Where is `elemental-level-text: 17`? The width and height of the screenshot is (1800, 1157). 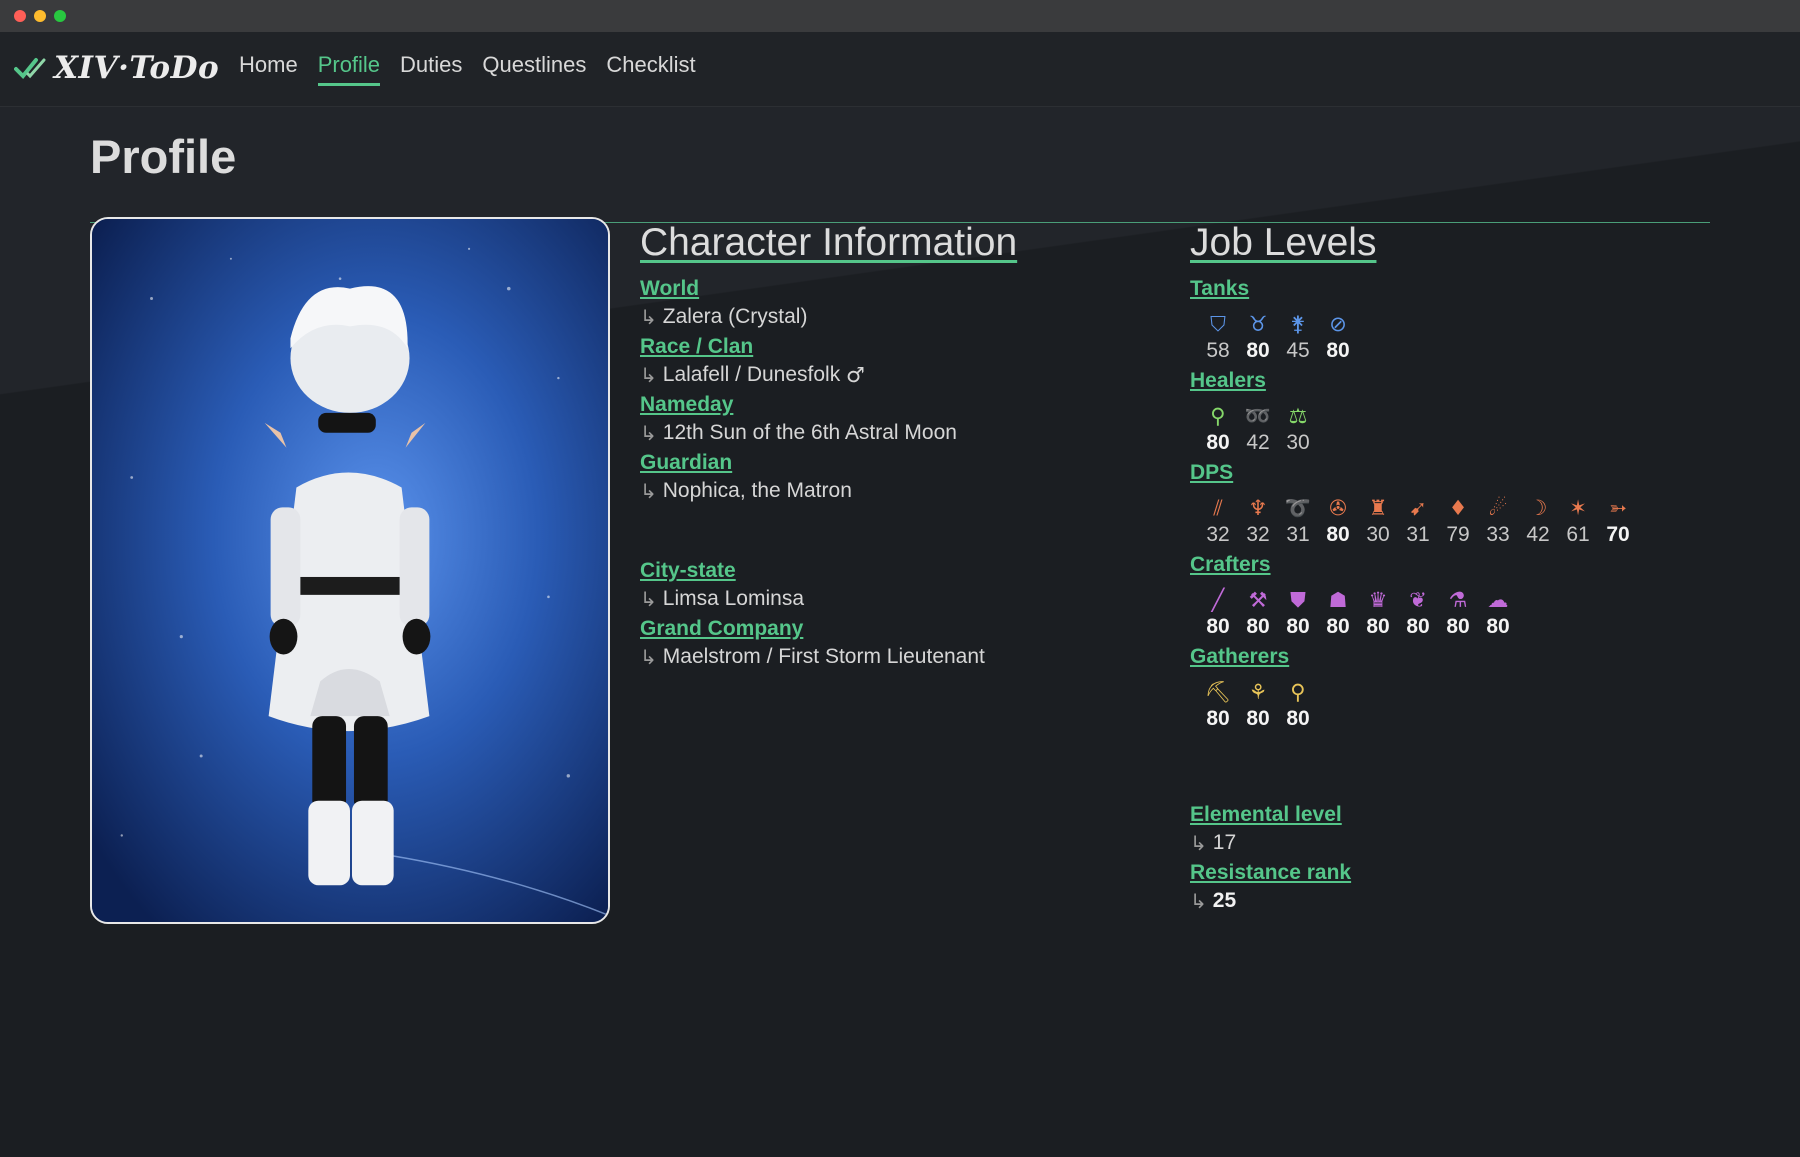 elemental-level-text: 17 is located at coordinates (1224, 842).